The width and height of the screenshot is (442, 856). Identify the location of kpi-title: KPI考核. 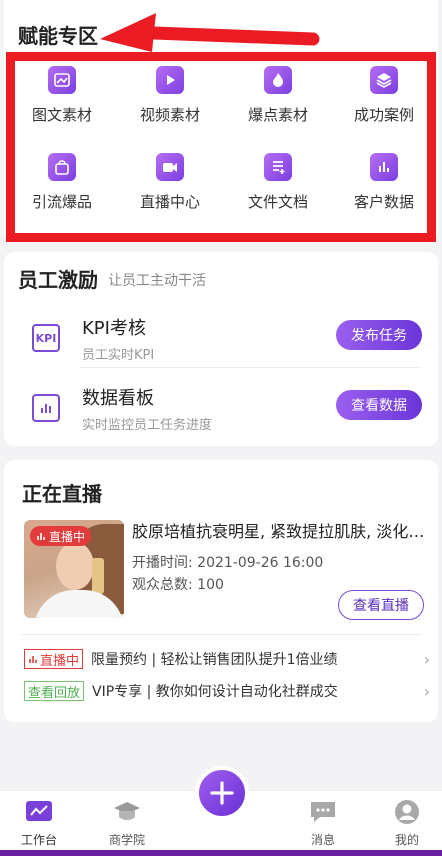
(114, 328).